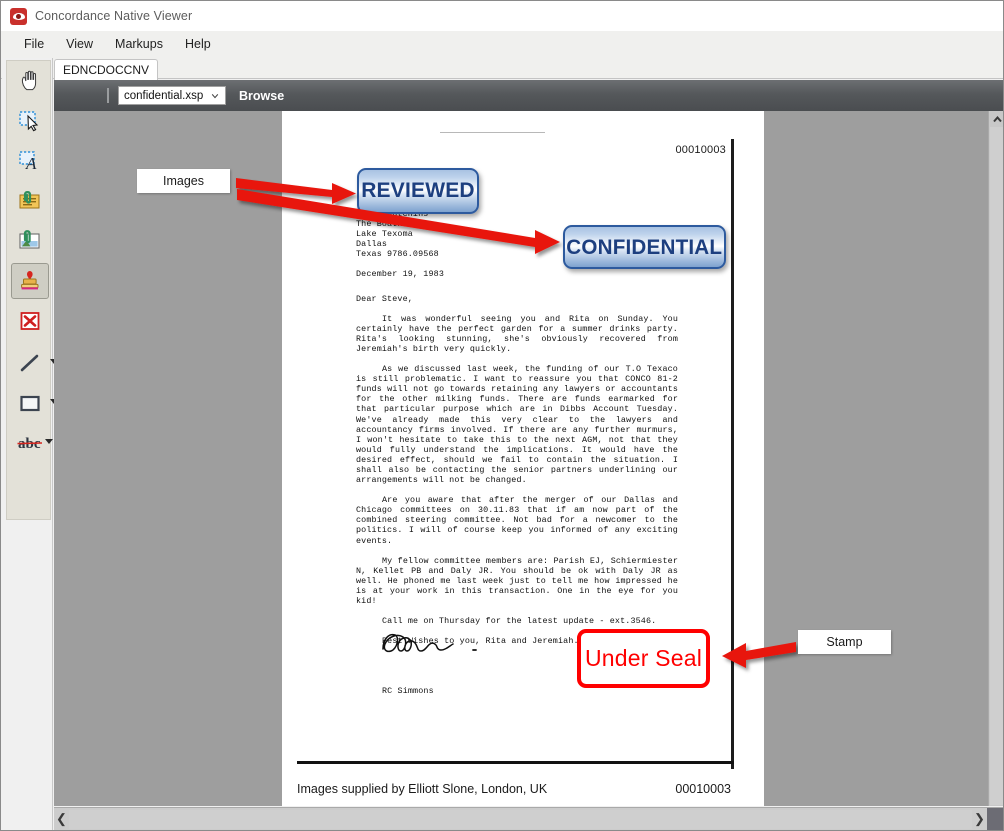 This screenshot has width=1004, height=831. I want to click on window-title: Concordance Native Viewer, so click(114, 16).